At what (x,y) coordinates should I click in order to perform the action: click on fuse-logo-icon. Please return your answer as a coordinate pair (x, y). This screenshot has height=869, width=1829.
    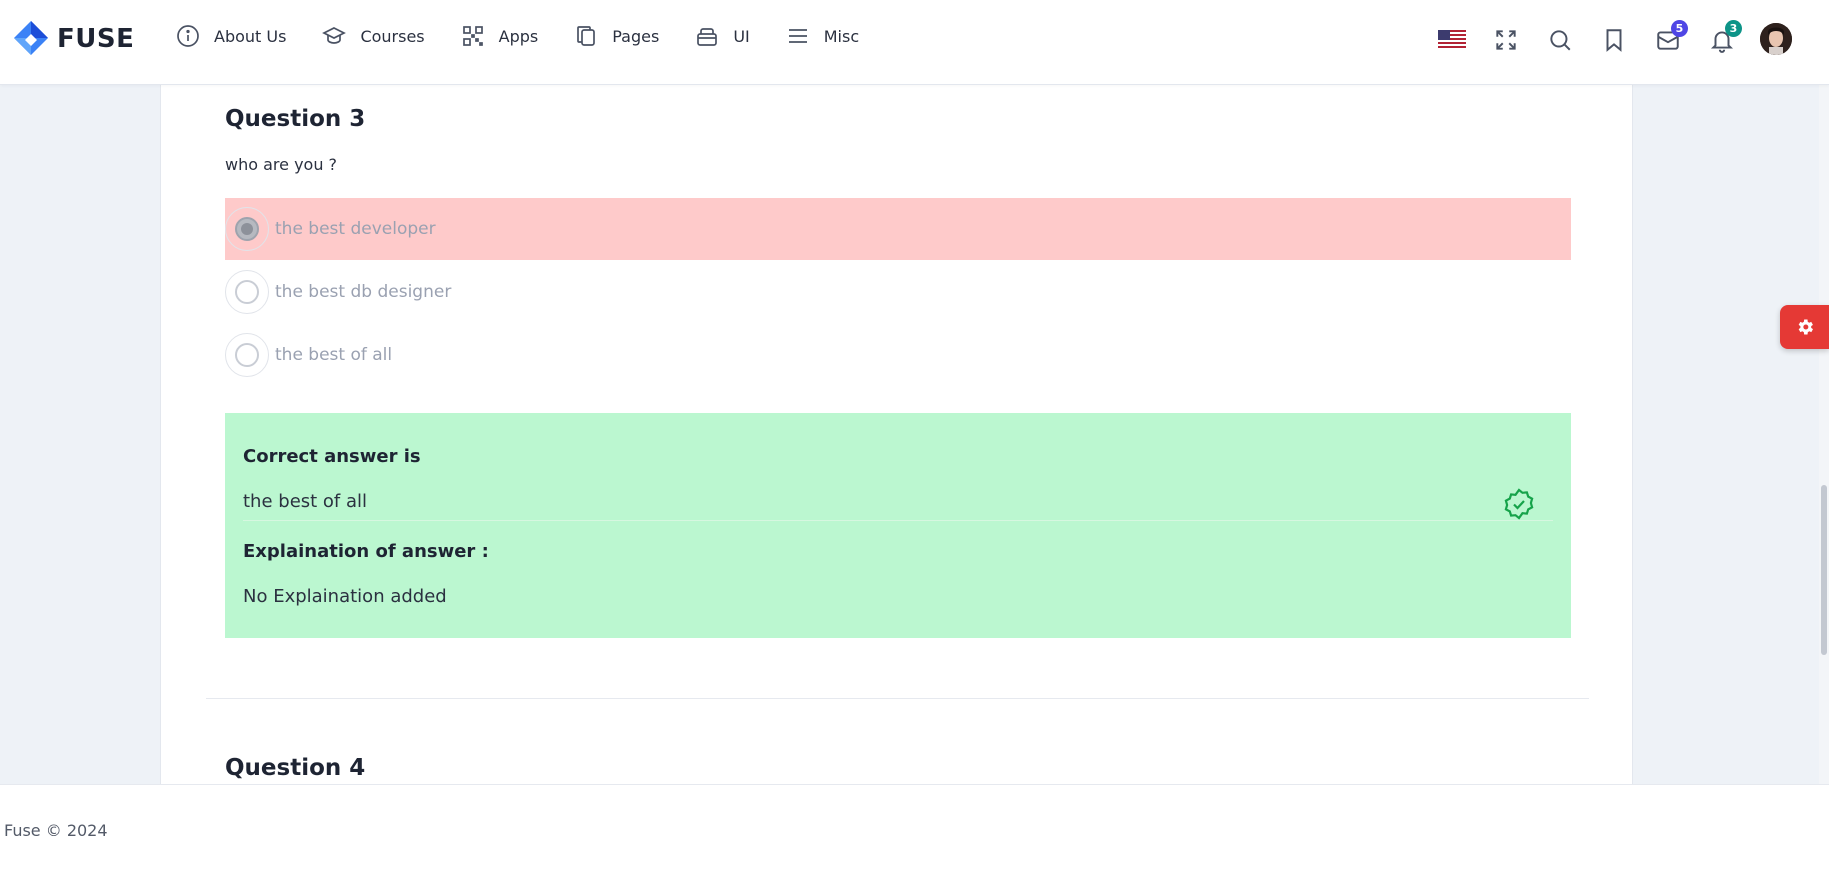
    Looking at the image, I should click on (31, 38).